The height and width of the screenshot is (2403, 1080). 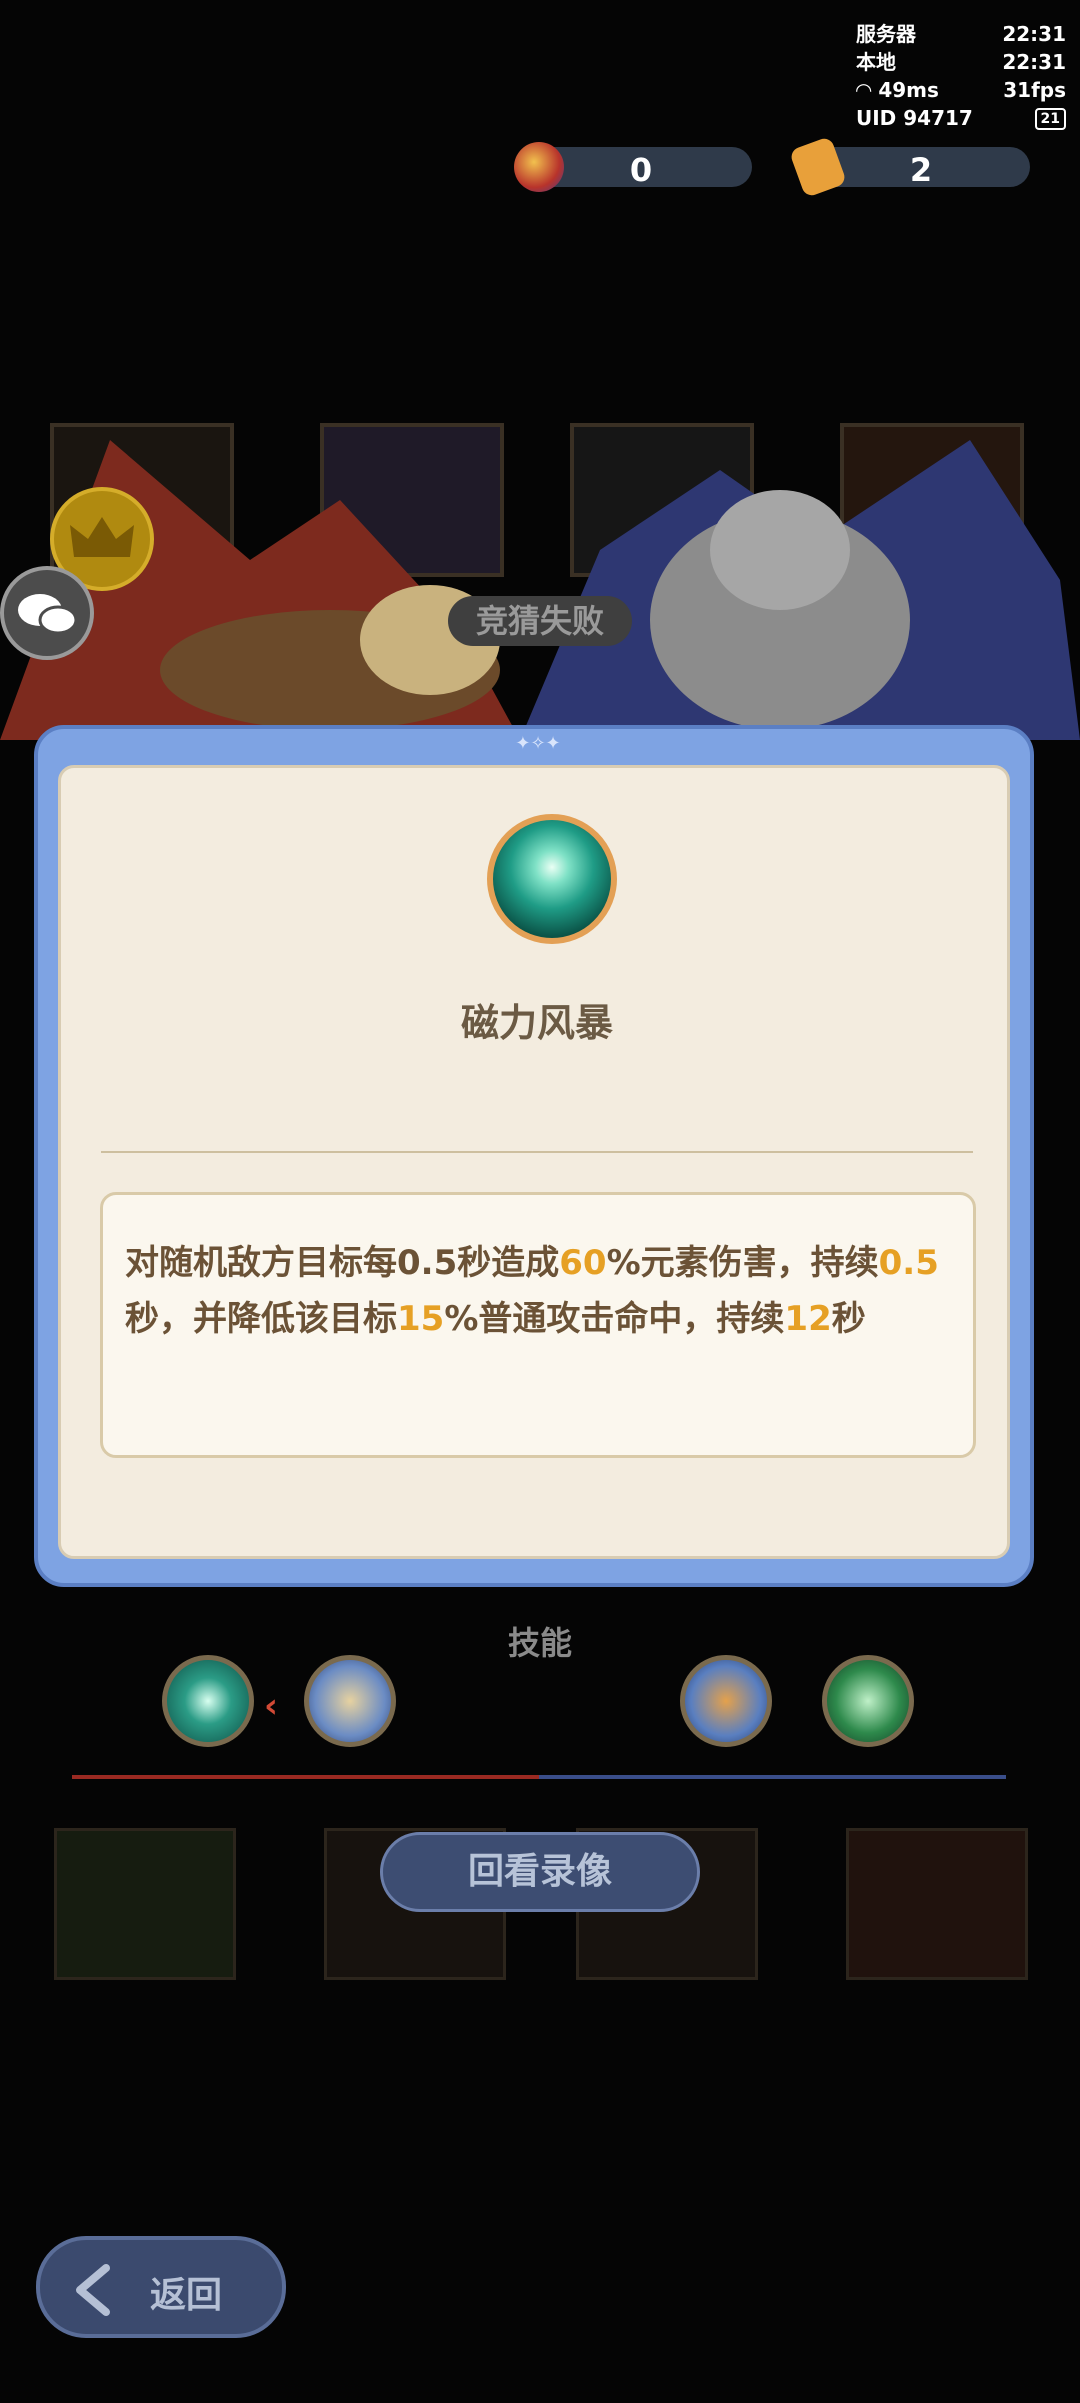 I want to click on status-overlay: 服务器 22:31 本地 22:31 ◠ 49ms 31fps UID 94717 21, so click(x=961, y=76).